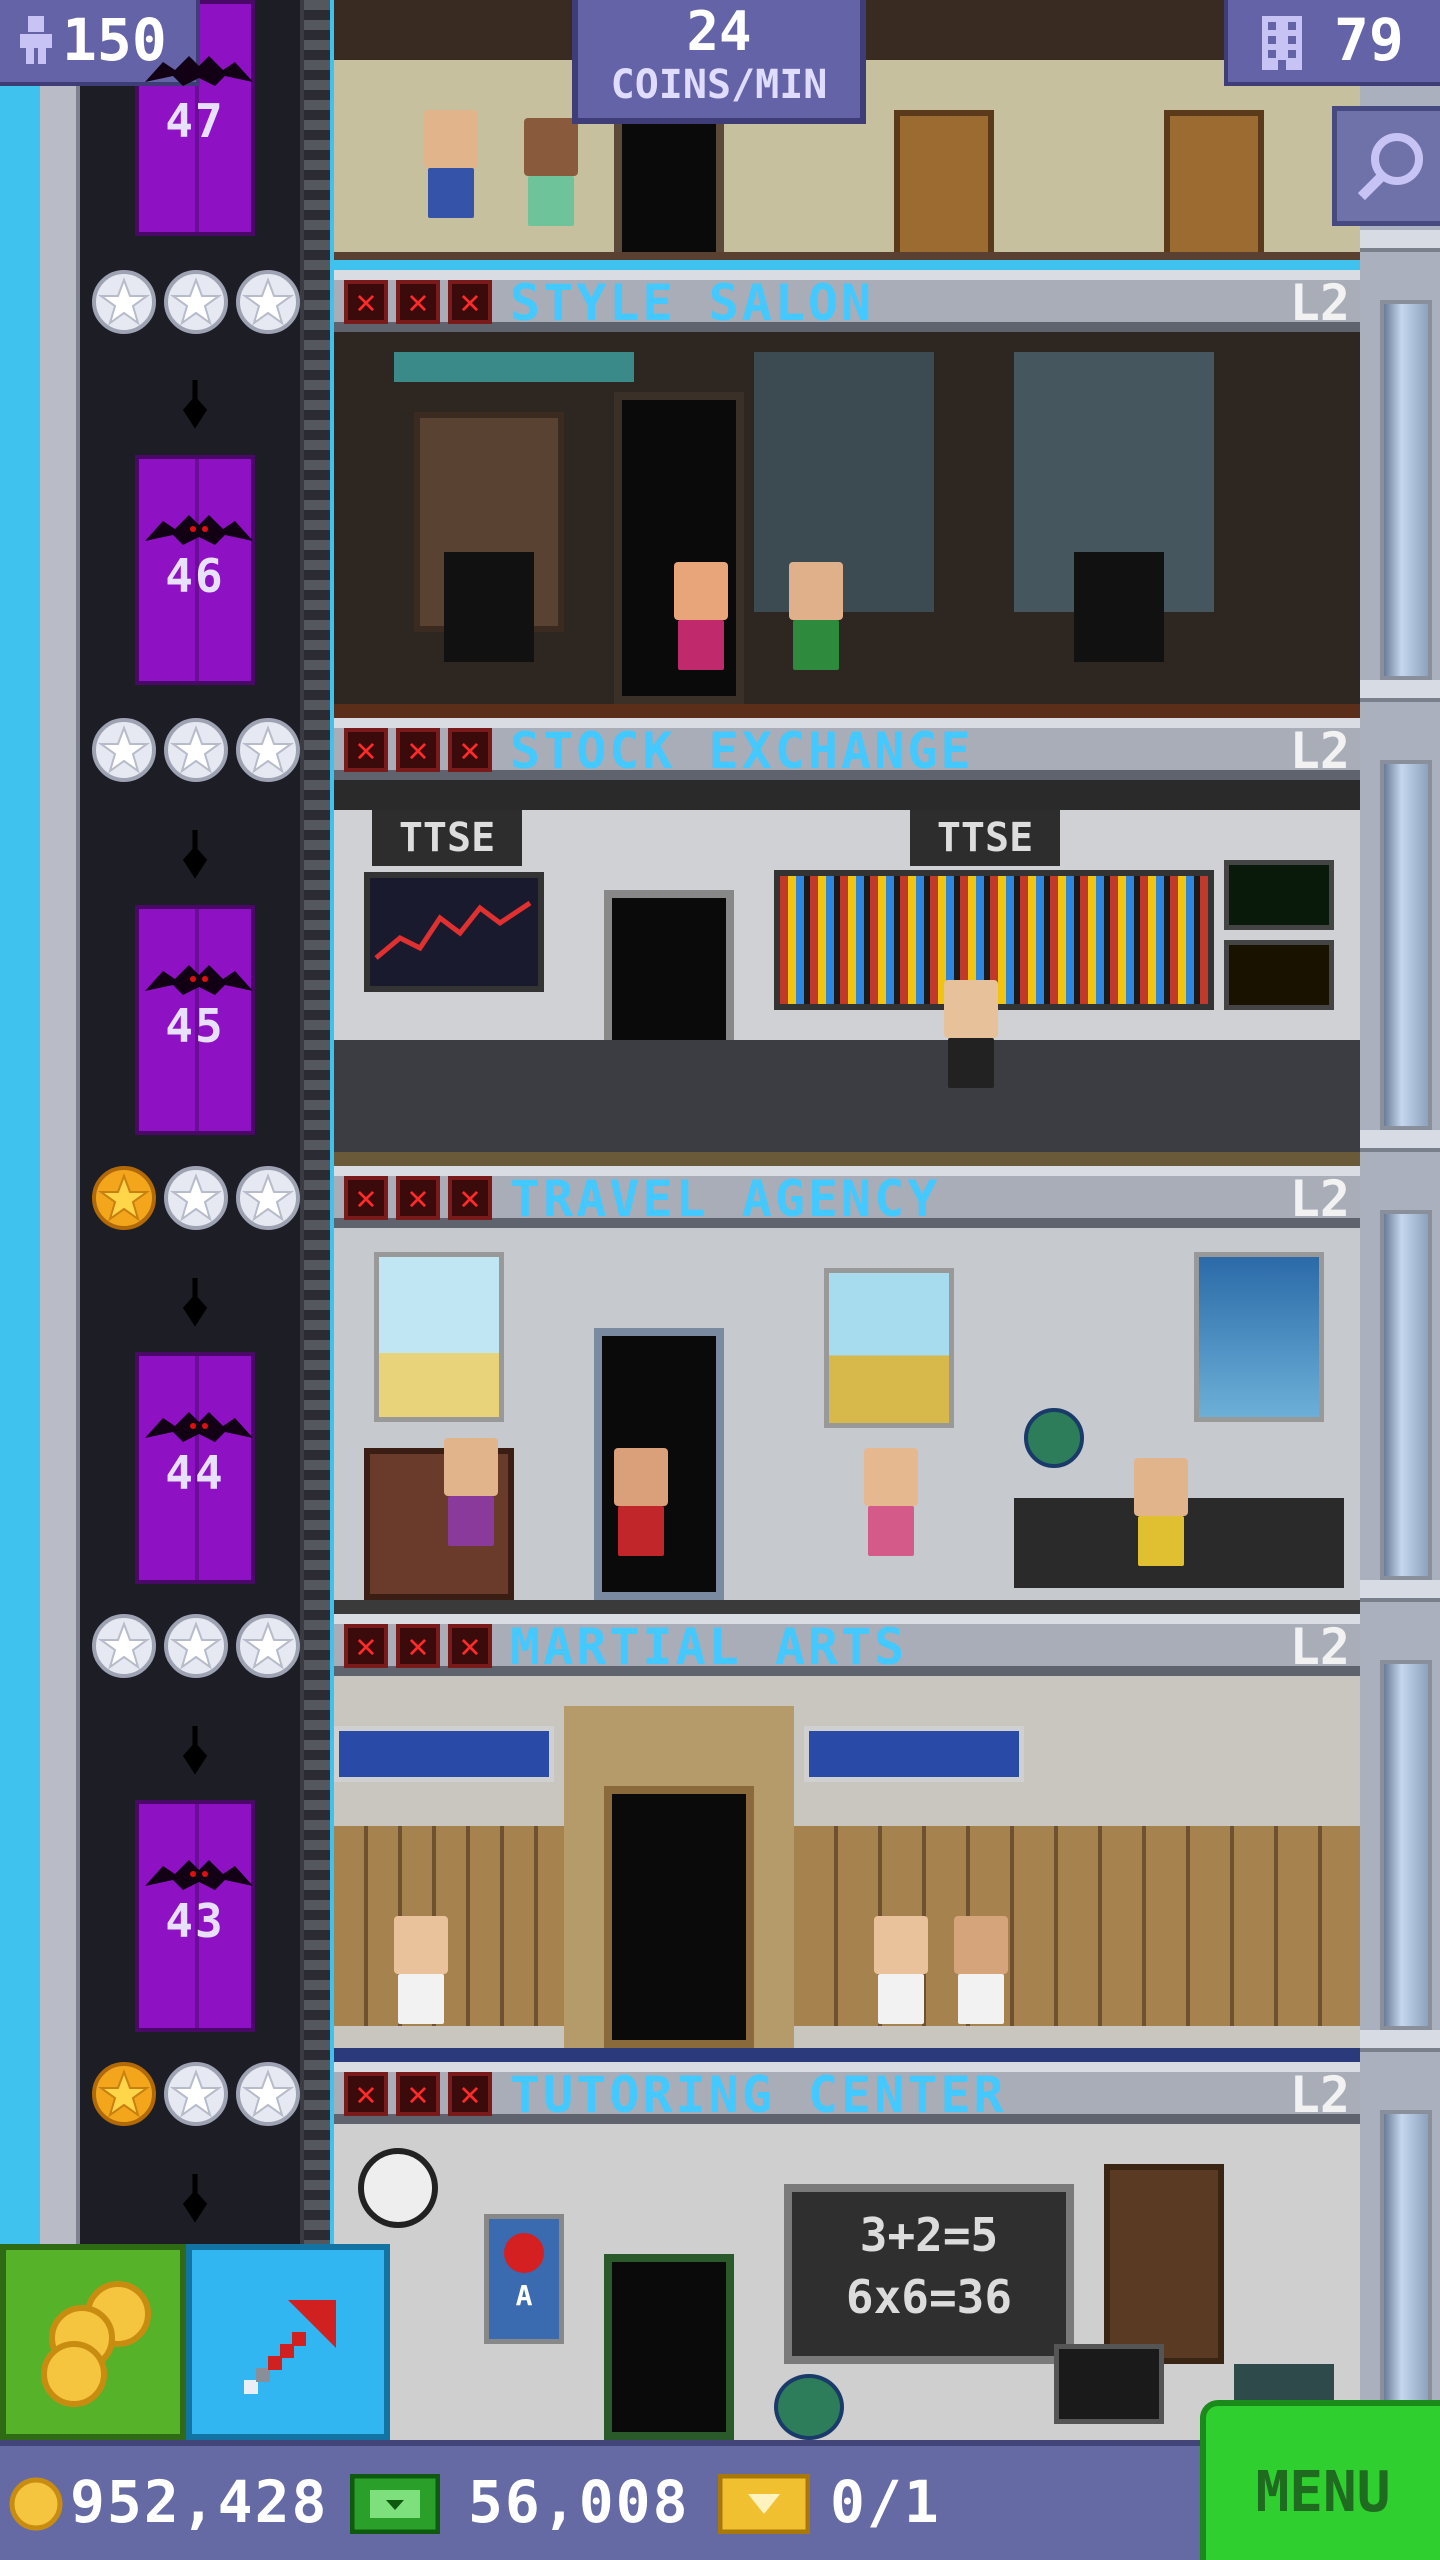 This screenshot has height=2560, width=1440. I want to click on floor-style-salon: ✕ ✕ ✕ STYLE SALON L2, so click(847, 494).